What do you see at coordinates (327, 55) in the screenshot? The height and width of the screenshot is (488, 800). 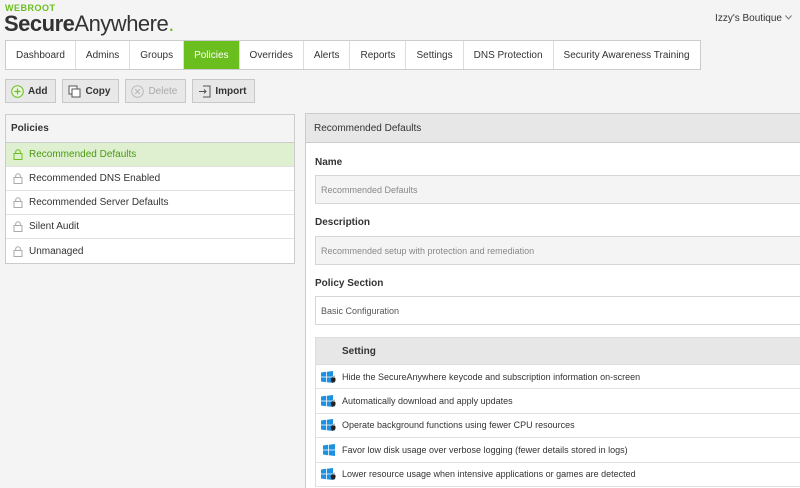 I see `tab-alerts: Alerts` at bounding box center [327, 55].